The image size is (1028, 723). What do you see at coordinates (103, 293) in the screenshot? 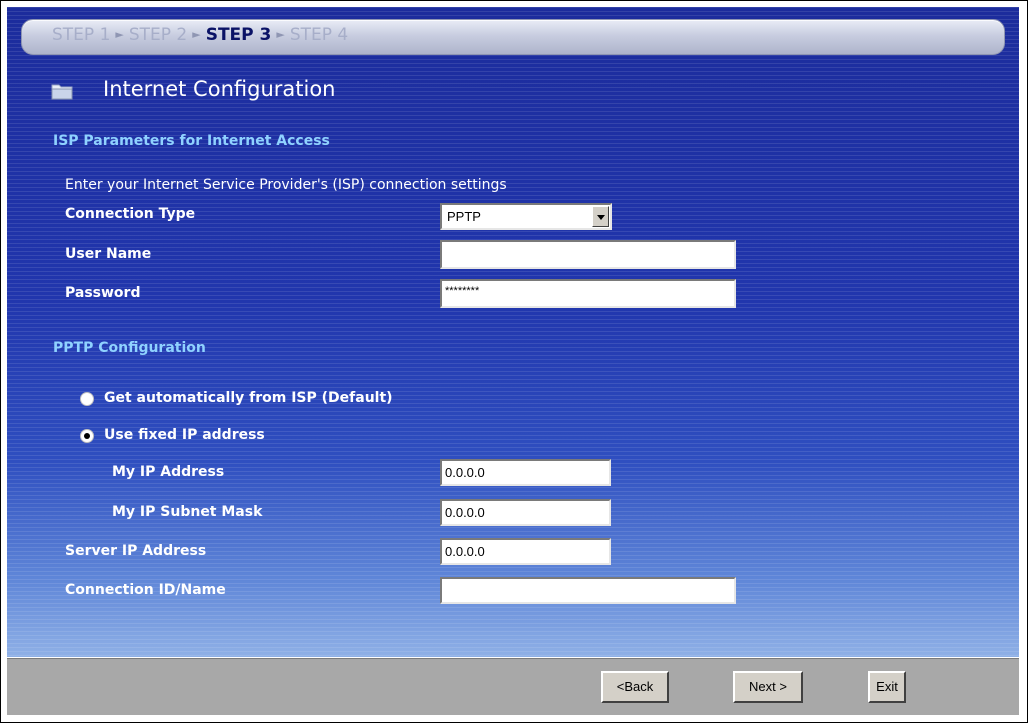
I see `password-label: Password` at bounding box center [103, 293].